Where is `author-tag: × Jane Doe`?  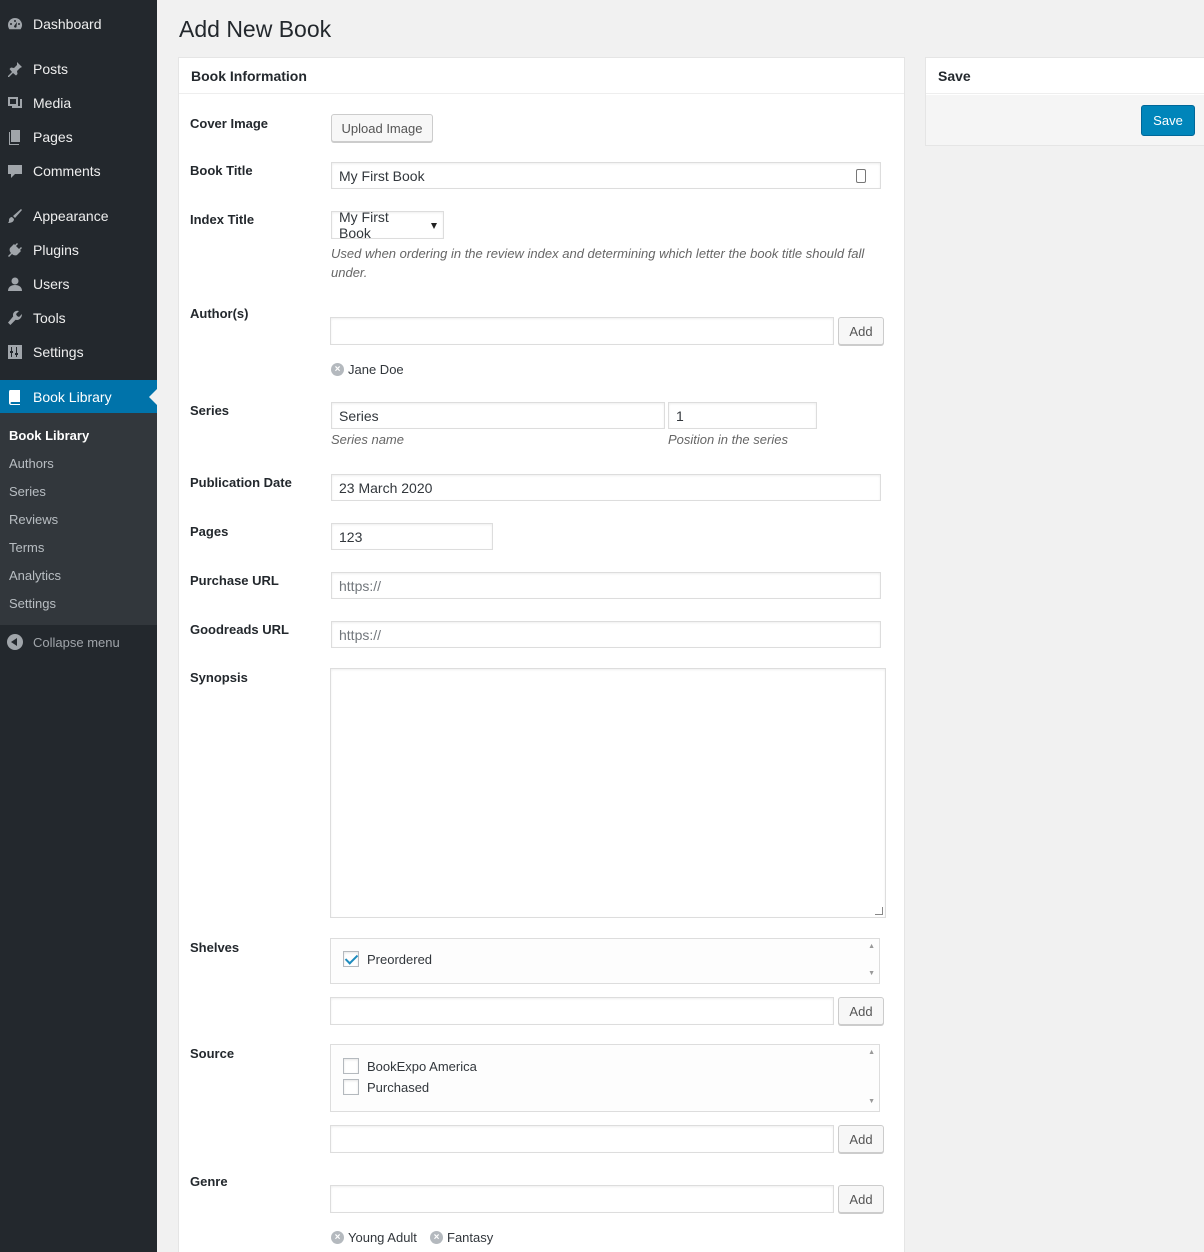
author-tag: × Jane Doe is located at coordinates (367, 369).